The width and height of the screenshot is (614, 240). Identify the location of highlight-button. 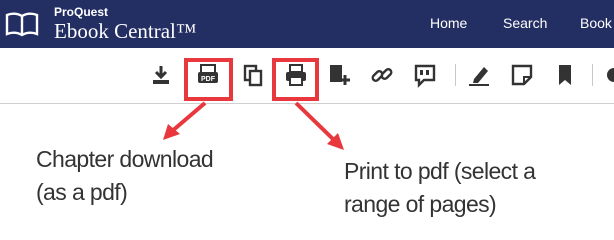
(479, 75).